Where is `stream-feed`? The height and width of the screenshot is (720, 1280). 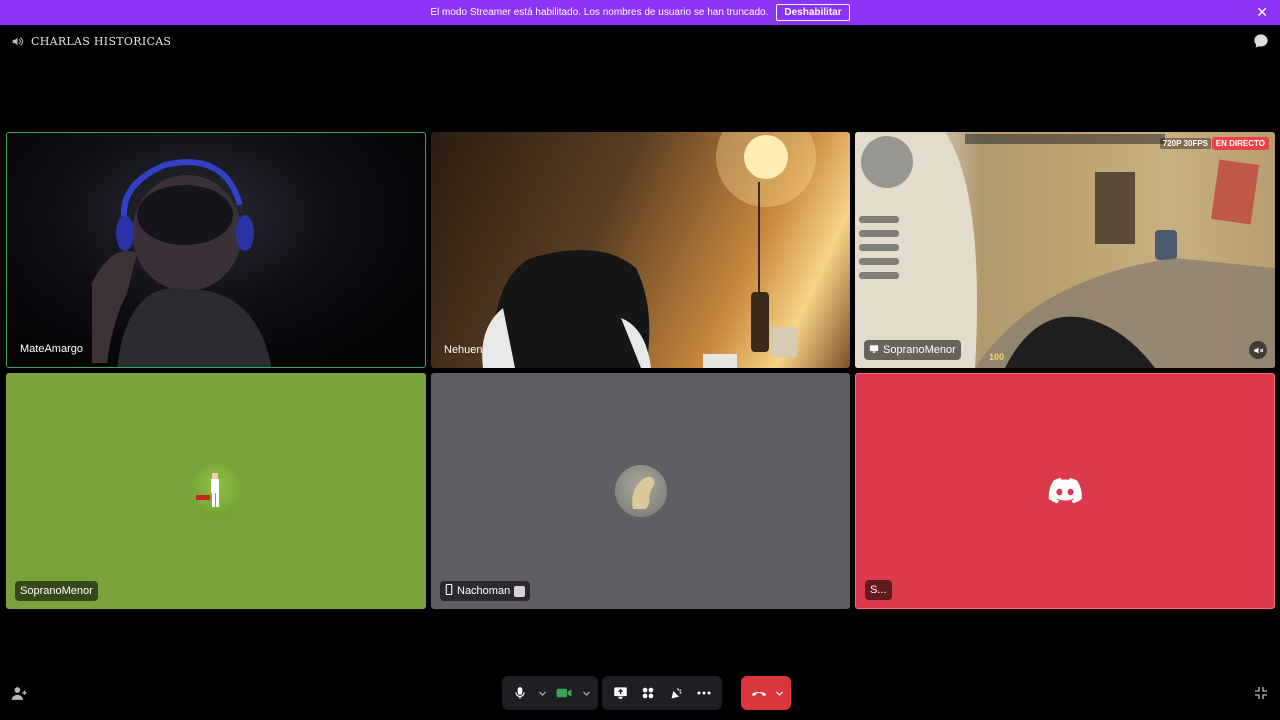 stream-feed is located at coordinates (1065, 250).